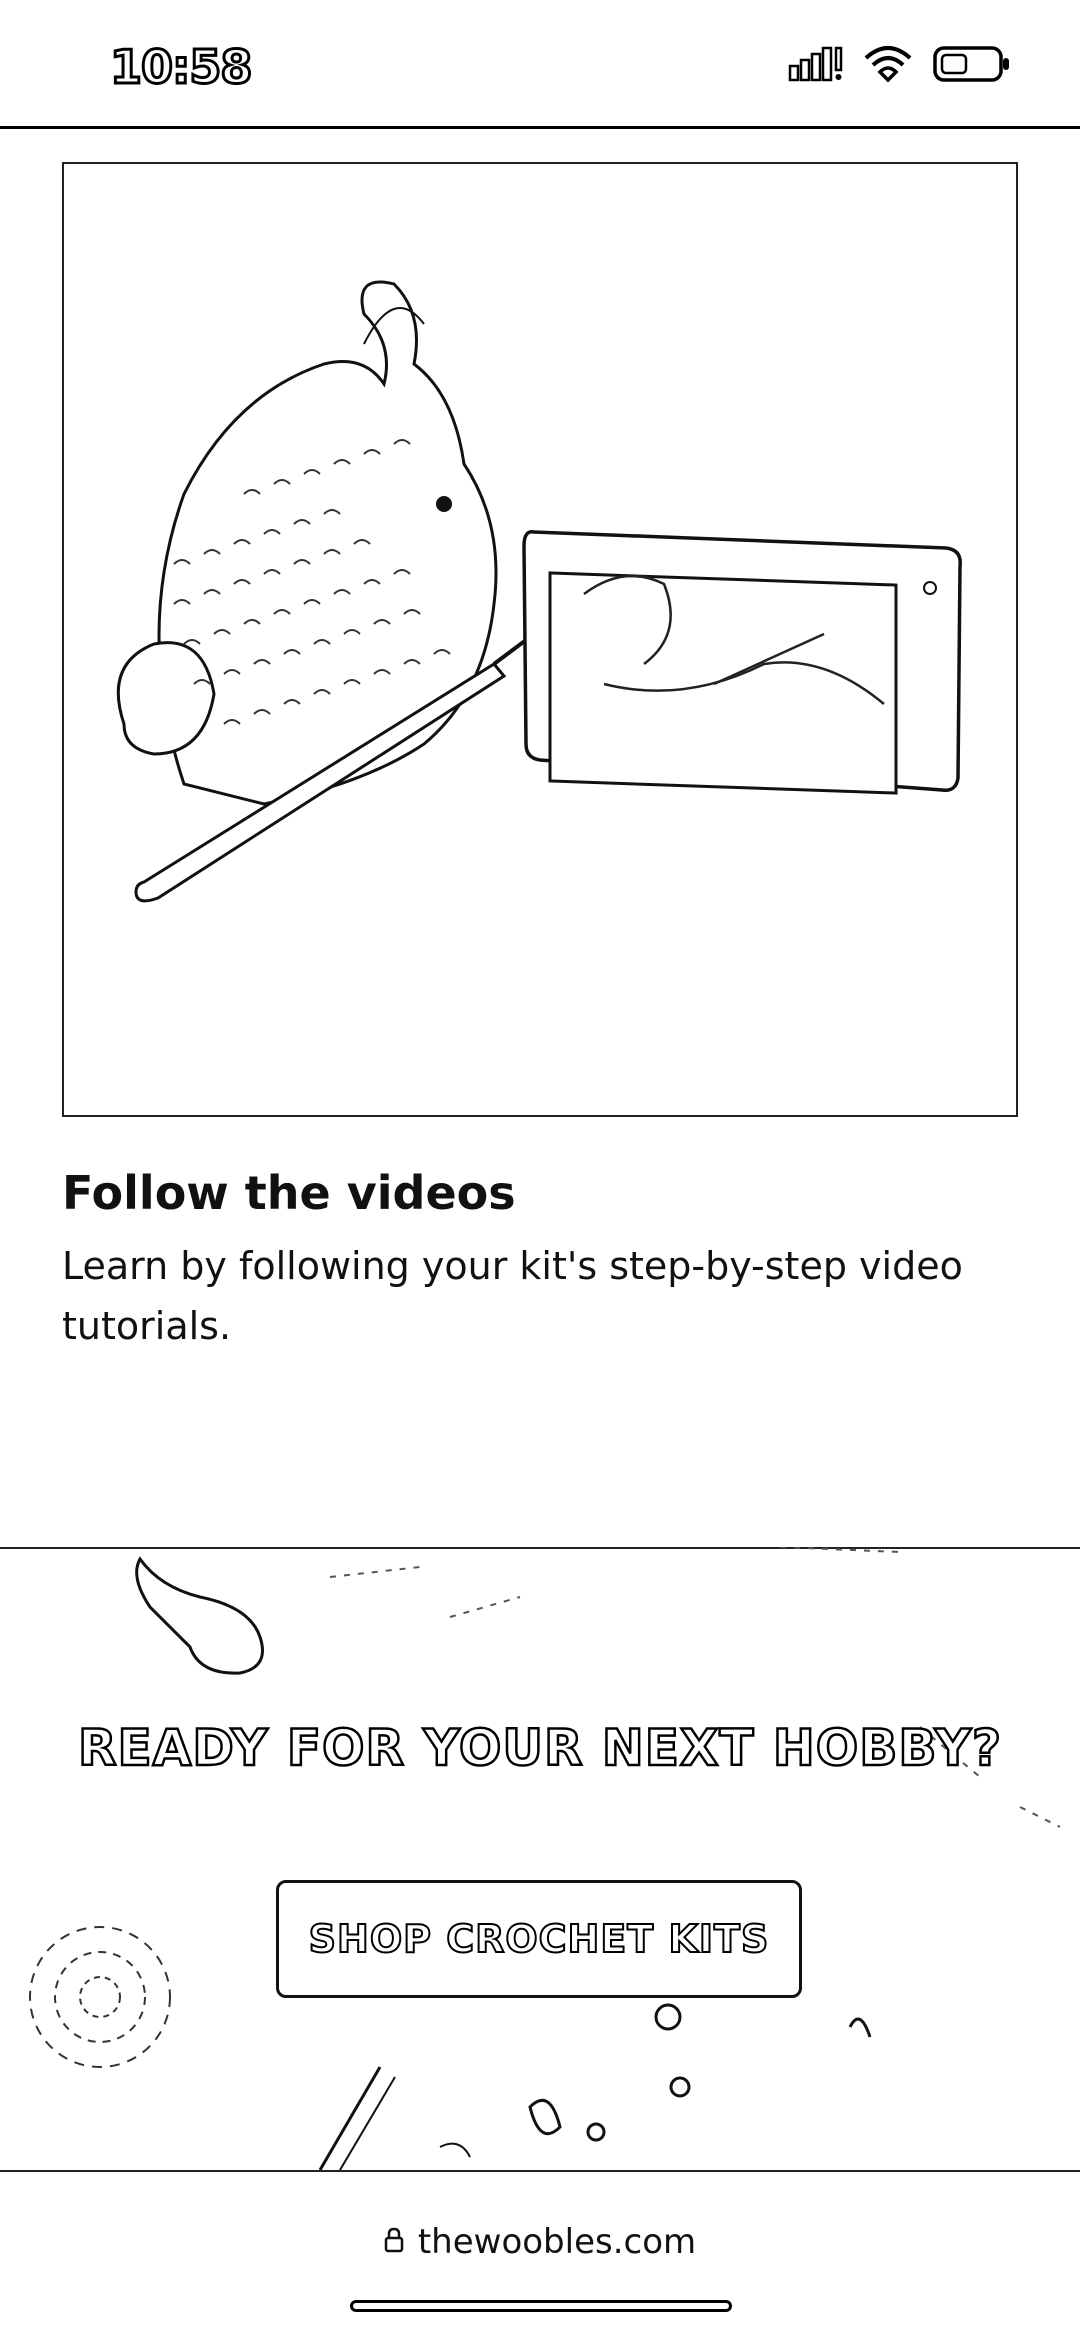 The width and height of the screenshot is (1080, 2337). I want to click on home-indicator, so click(541, 2306).